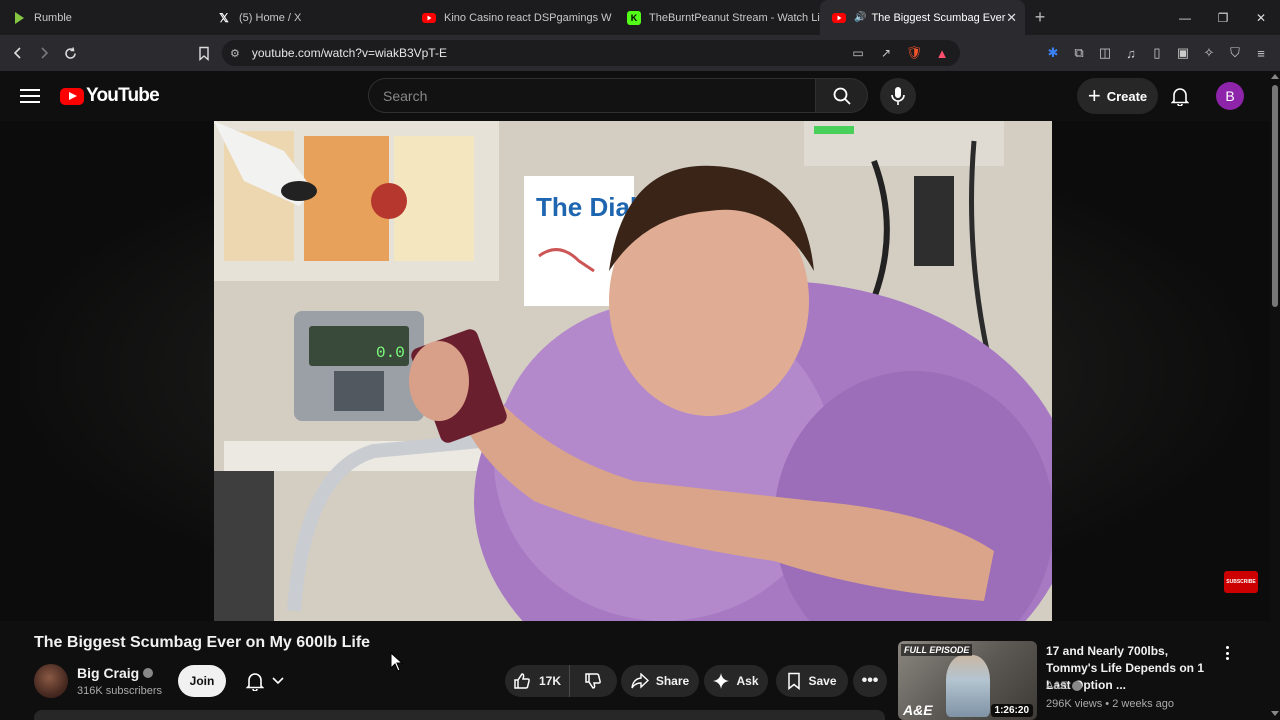 The width and height of the screenshot is (1280, 720). What do you see at coordinates (1180, 96) in the screenshot?
I see `notifications-bell-icon` at bounding box center [1180, 96].